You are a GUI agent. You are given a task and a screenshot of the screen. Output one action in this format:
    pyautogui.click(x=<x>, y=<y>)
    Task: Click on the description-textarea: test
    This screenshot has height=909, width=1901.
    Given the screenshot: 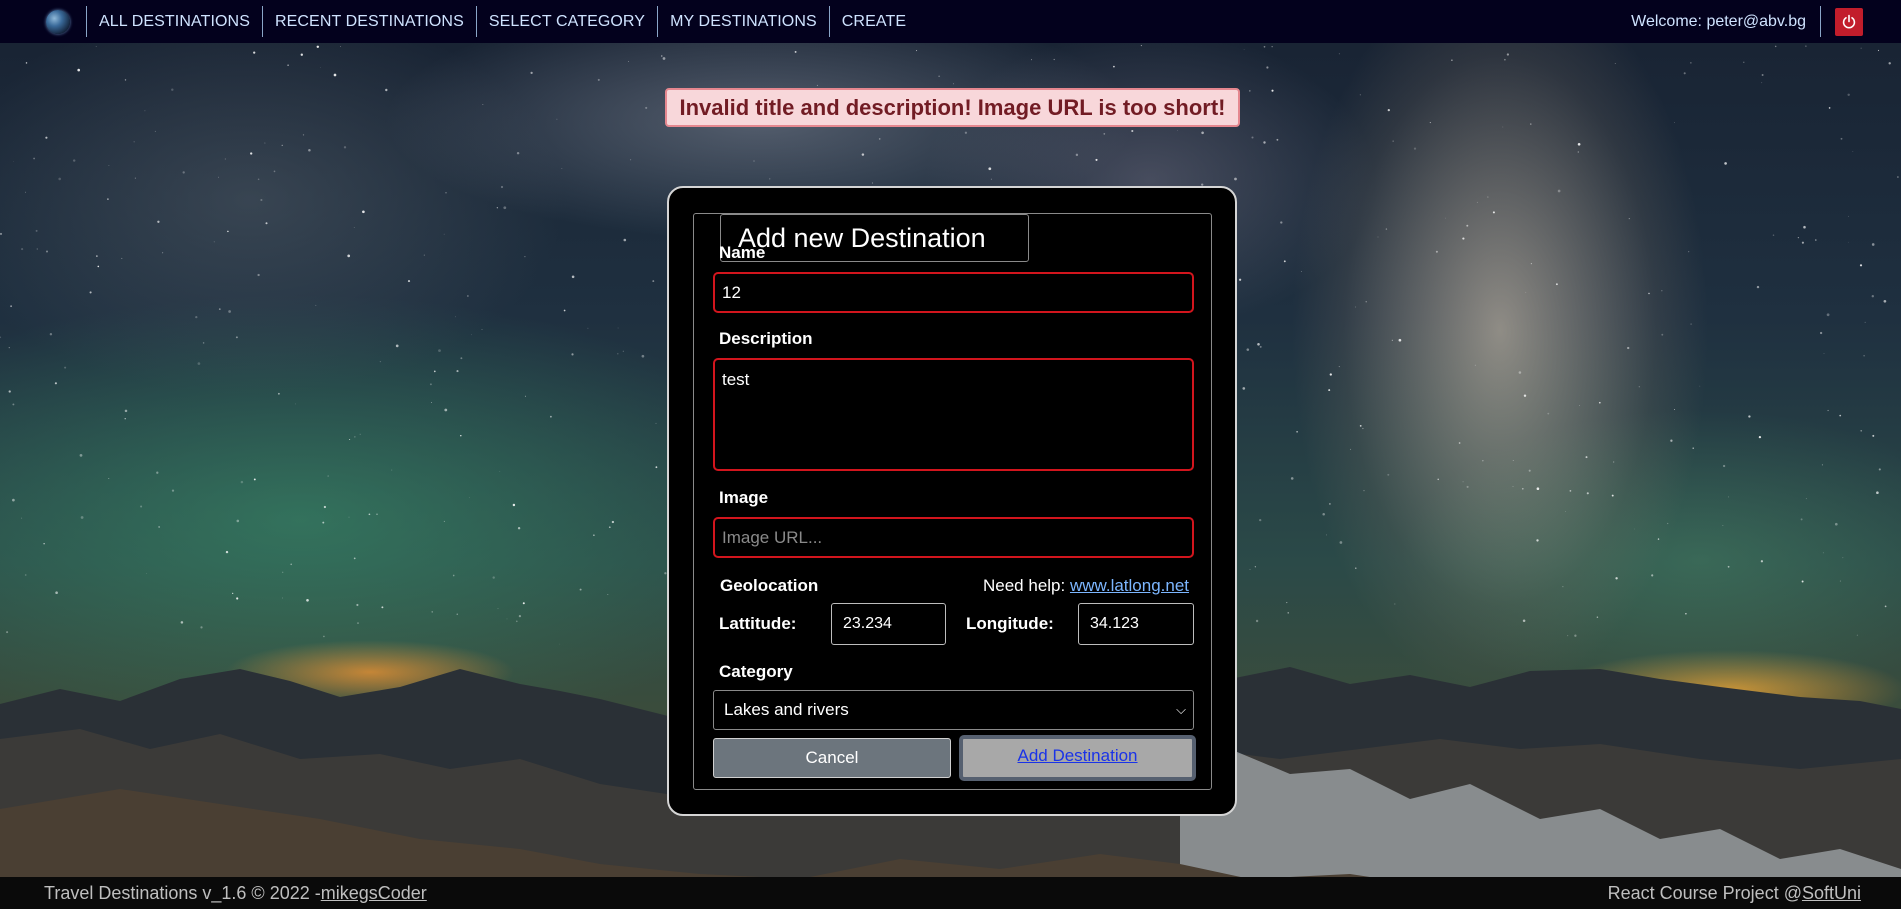 What is the action you would take?
    pyautogui.click(x=953, y=414)
    